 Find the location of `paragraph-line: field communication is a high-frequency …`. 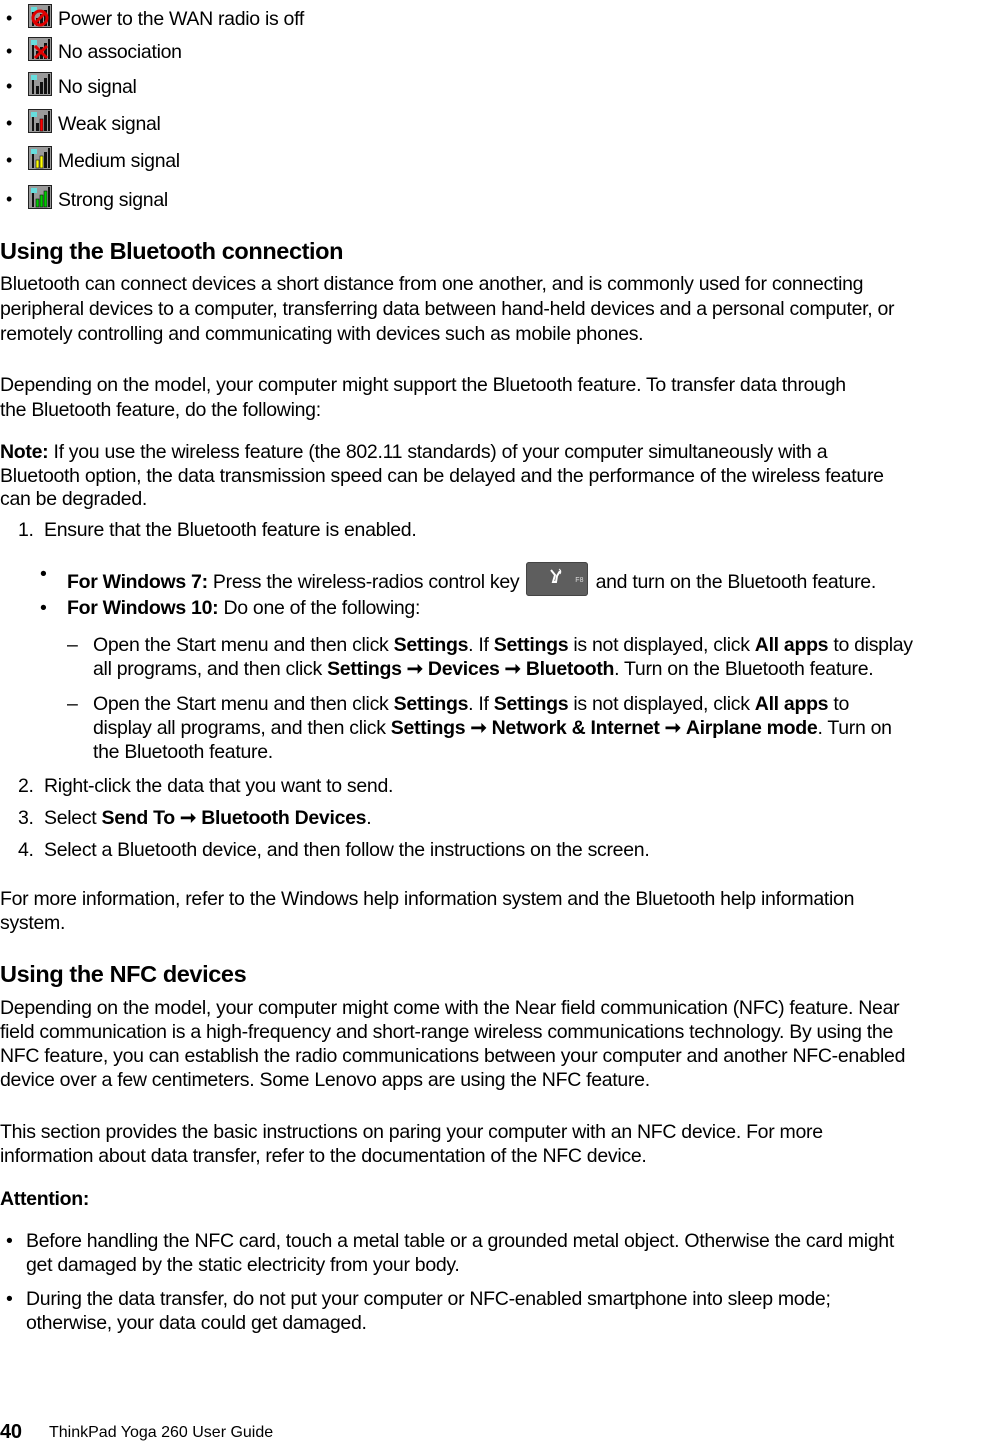

paragraph-line: field communication is a high-frequency … is located at coordinates (446, 1032).